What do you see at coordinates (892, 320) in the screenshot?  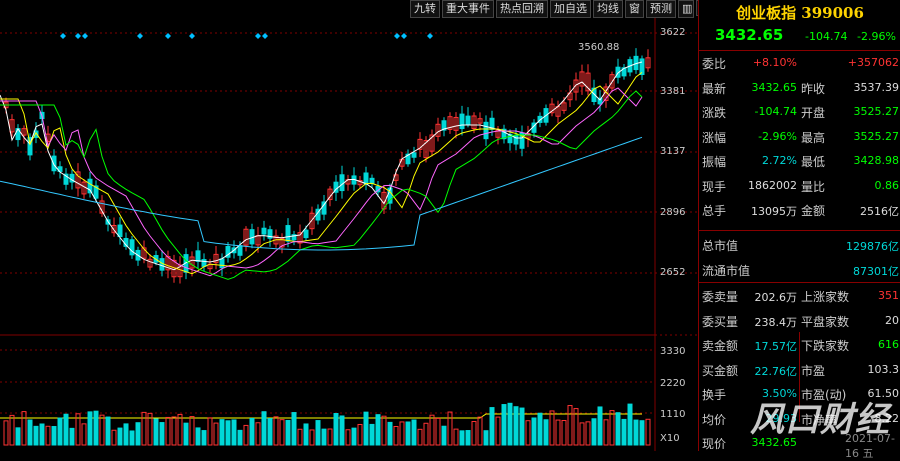 I see `row-value-2: 20` at bounding box center [892, 320].